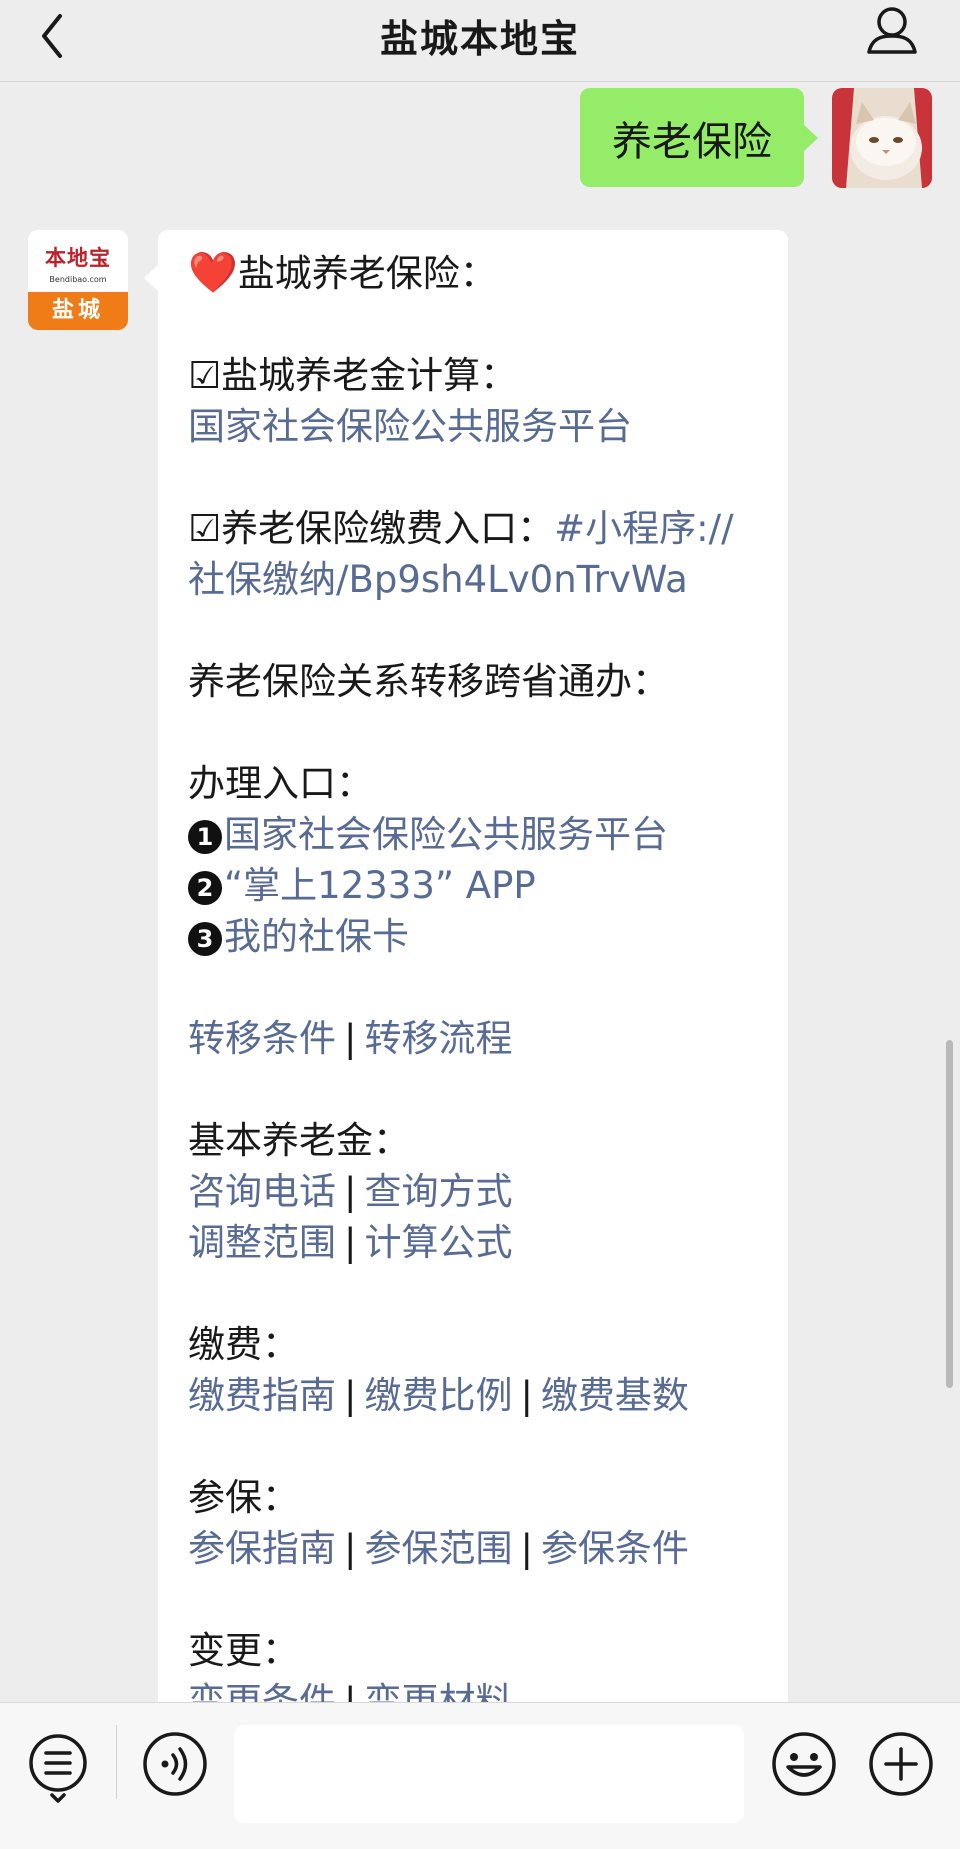 This screenshot has height=1849, width=960. I want to click on consult-phone-link: 咨询电话, so click(262, 1191).